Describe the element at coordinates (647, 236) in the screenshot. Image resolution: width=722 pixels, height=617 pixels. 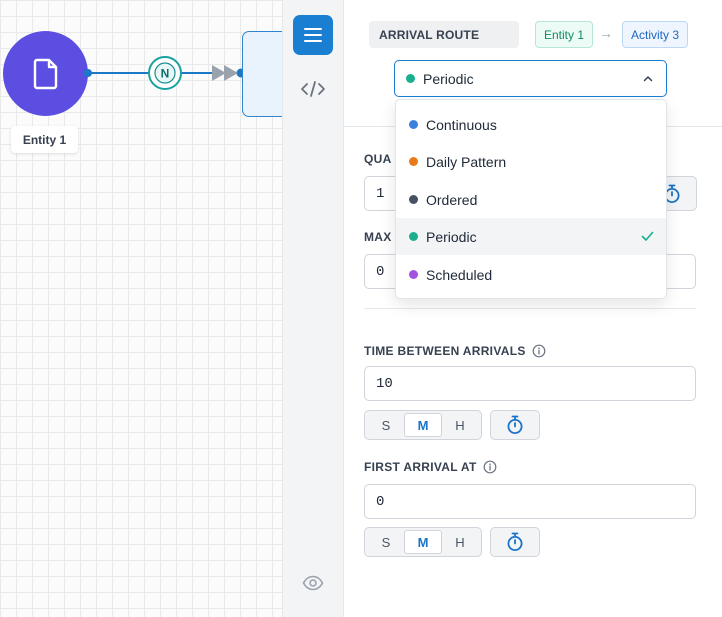
I see `check-icon` at that location.